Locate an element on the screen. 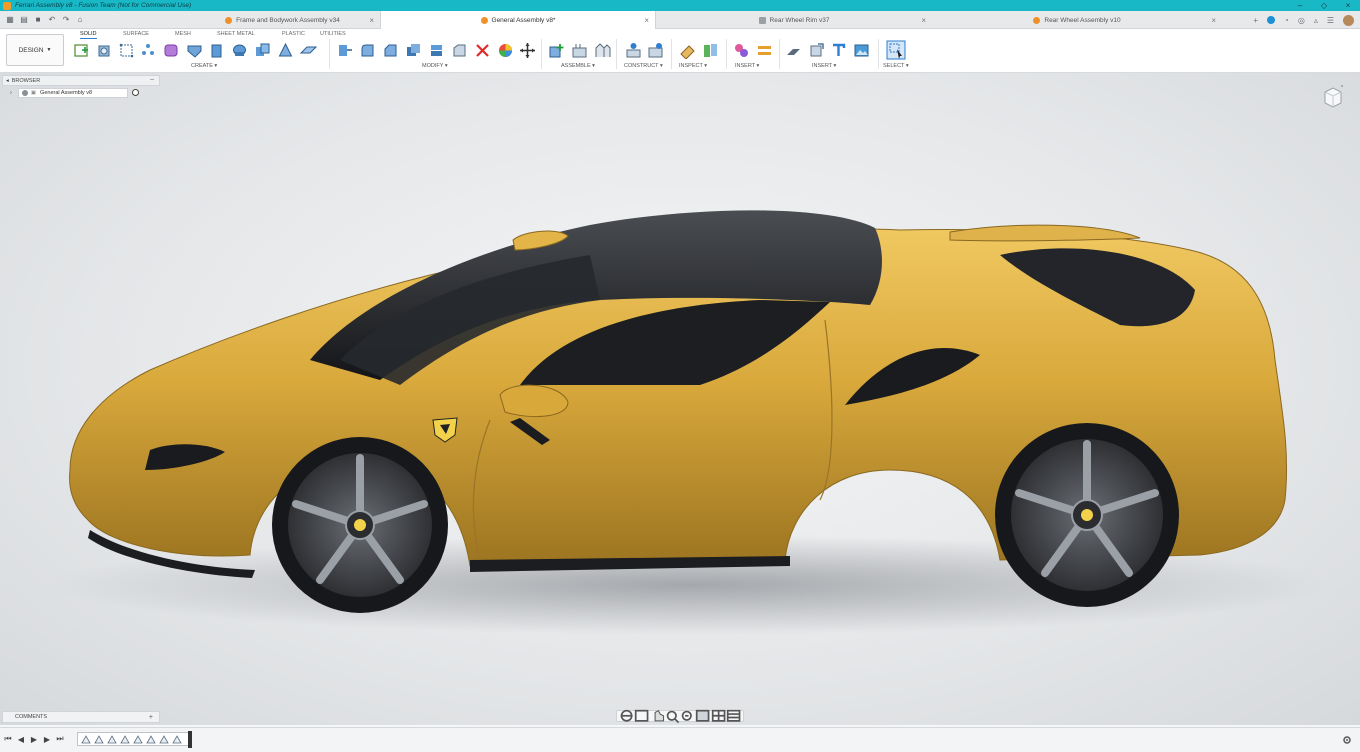  section-analysis-icon is located at coordinates (710, 50).